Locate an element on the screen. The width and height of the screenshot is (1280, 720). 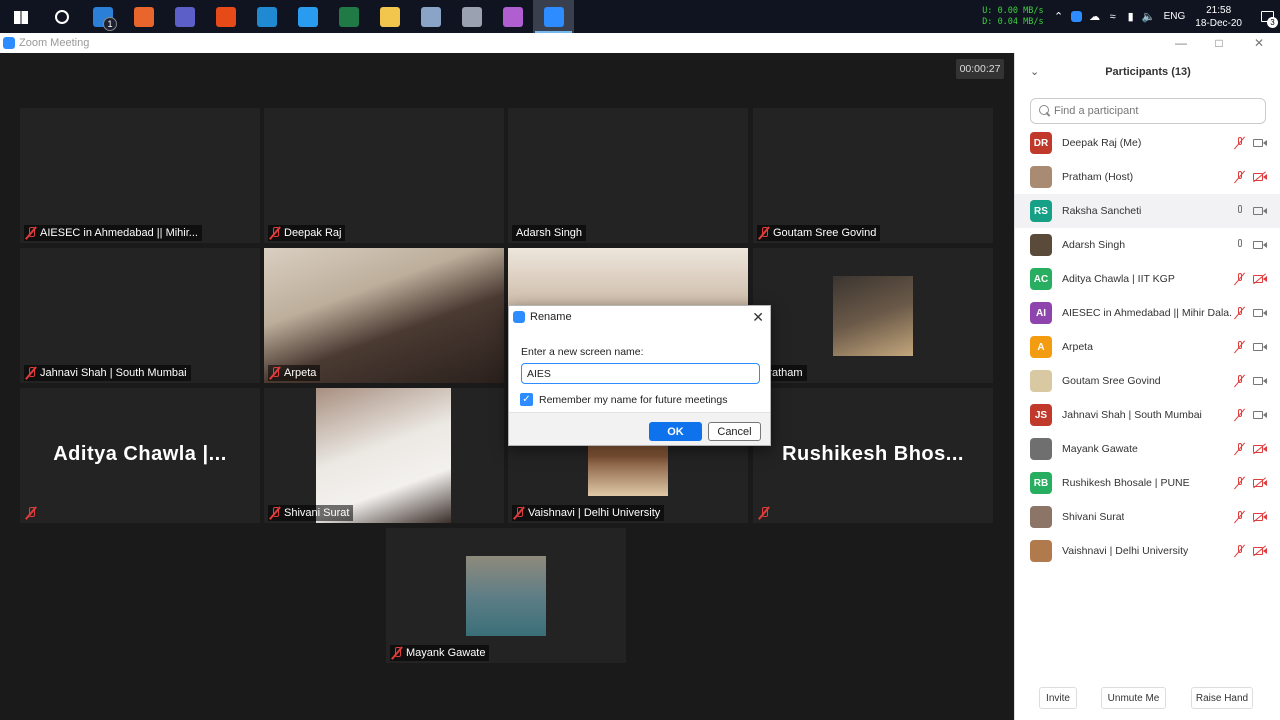
vscode-taskbar-button is located at coordinates (266, 16).